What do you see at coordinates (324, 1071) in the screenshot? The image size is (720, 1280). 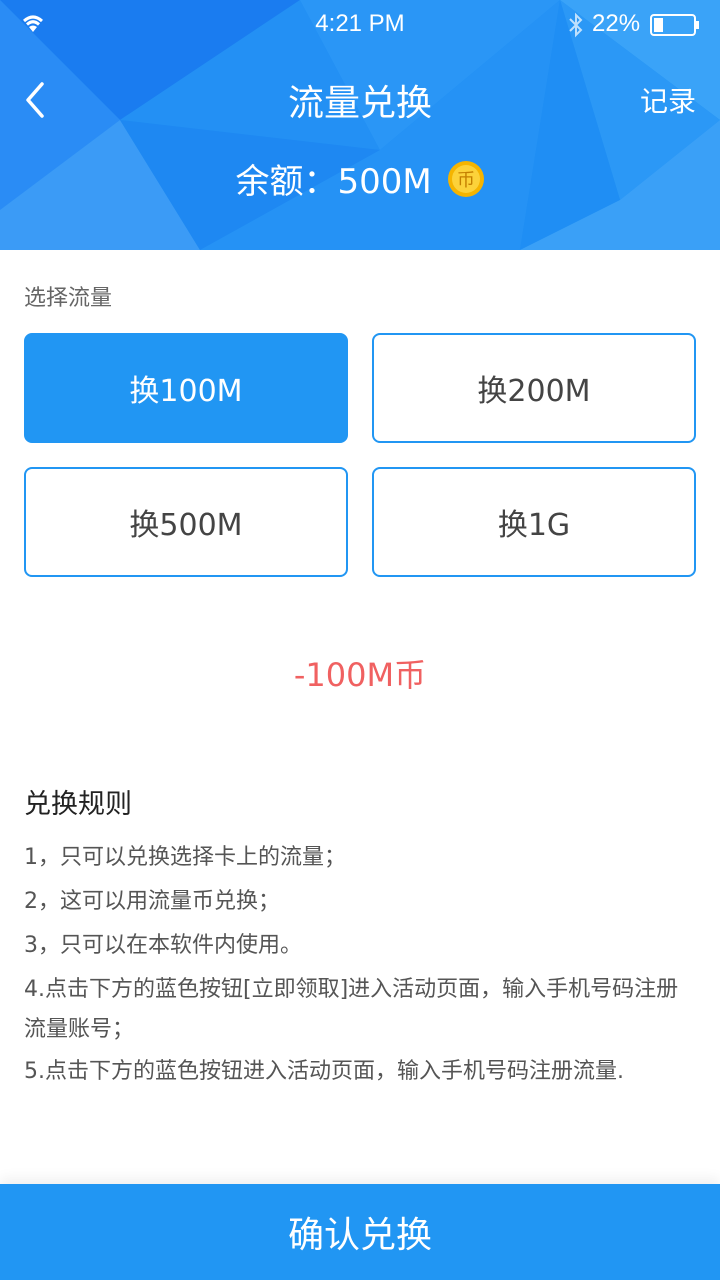 I see `rule-item: 5.点击下方的蓝色按钮进入活动页面，输入手机号码注册流量.` at bounding box center [324, 1071].